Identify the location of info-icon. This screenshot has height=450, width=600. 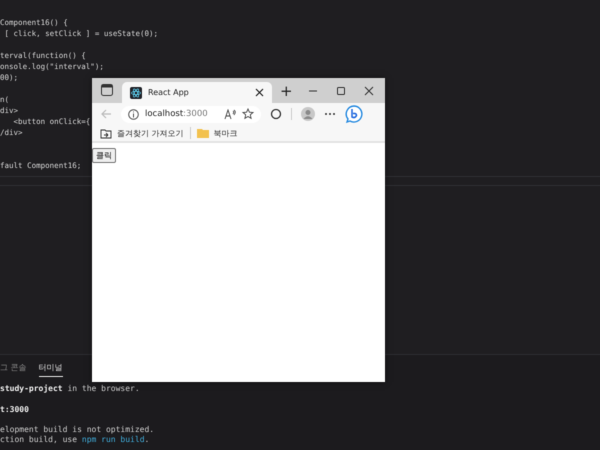
(133, 114).